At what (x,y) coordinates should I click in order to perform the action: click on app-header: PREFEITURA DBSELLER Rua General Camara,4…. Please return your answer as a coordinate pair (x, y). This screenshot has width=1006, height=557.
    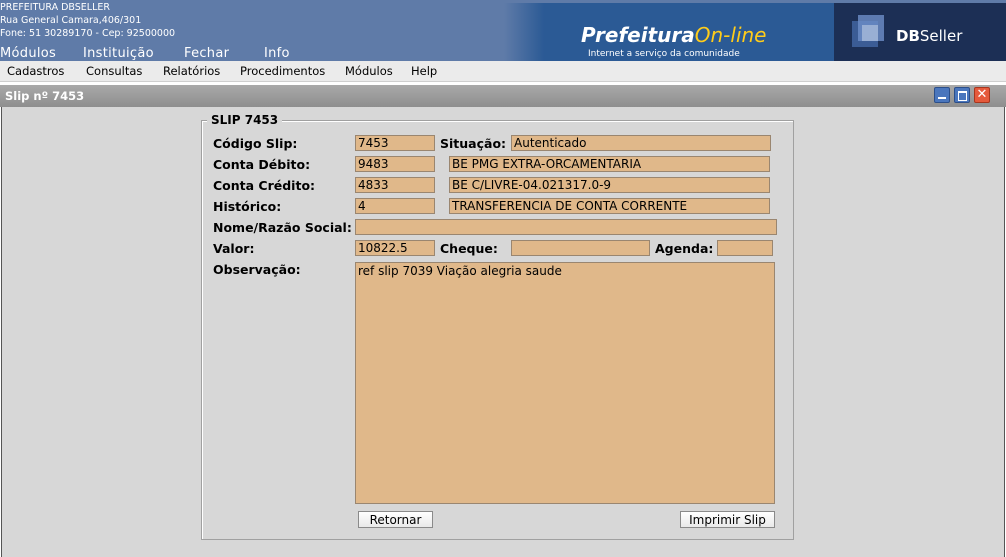
    Looking at the image, I should click on (503, 30).